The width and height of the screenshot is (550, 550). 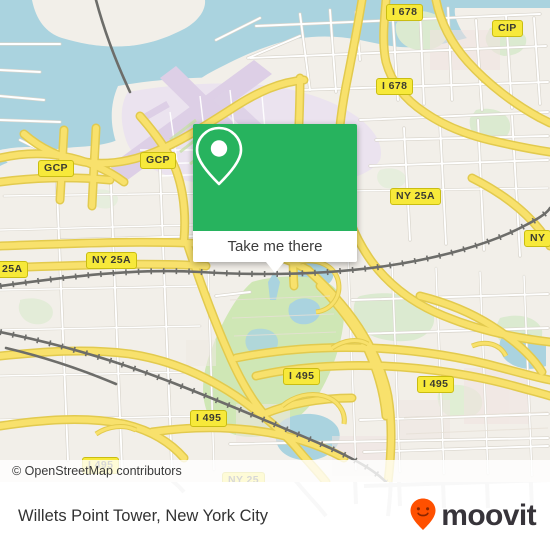 I want to click on moovit-smiley-pin-icon, so click(x=423, y=516).